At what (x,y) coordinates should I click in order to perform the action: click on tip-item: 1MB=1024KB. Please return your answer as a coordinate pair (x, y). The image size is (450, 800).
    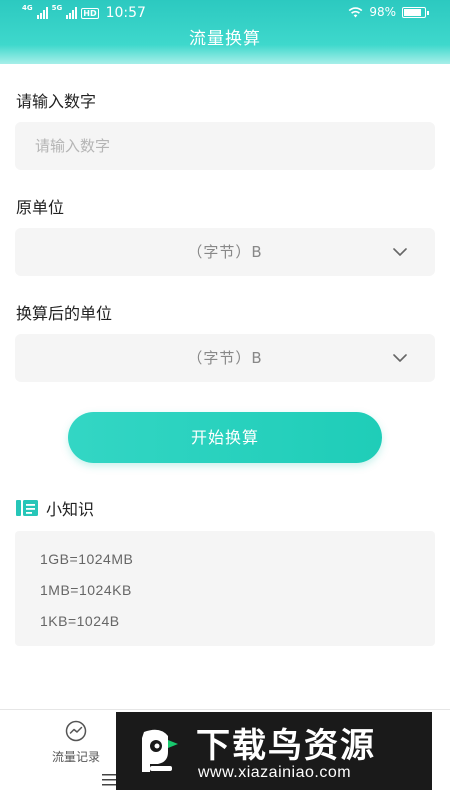
    Looking at the image, I should click on (86, 590).